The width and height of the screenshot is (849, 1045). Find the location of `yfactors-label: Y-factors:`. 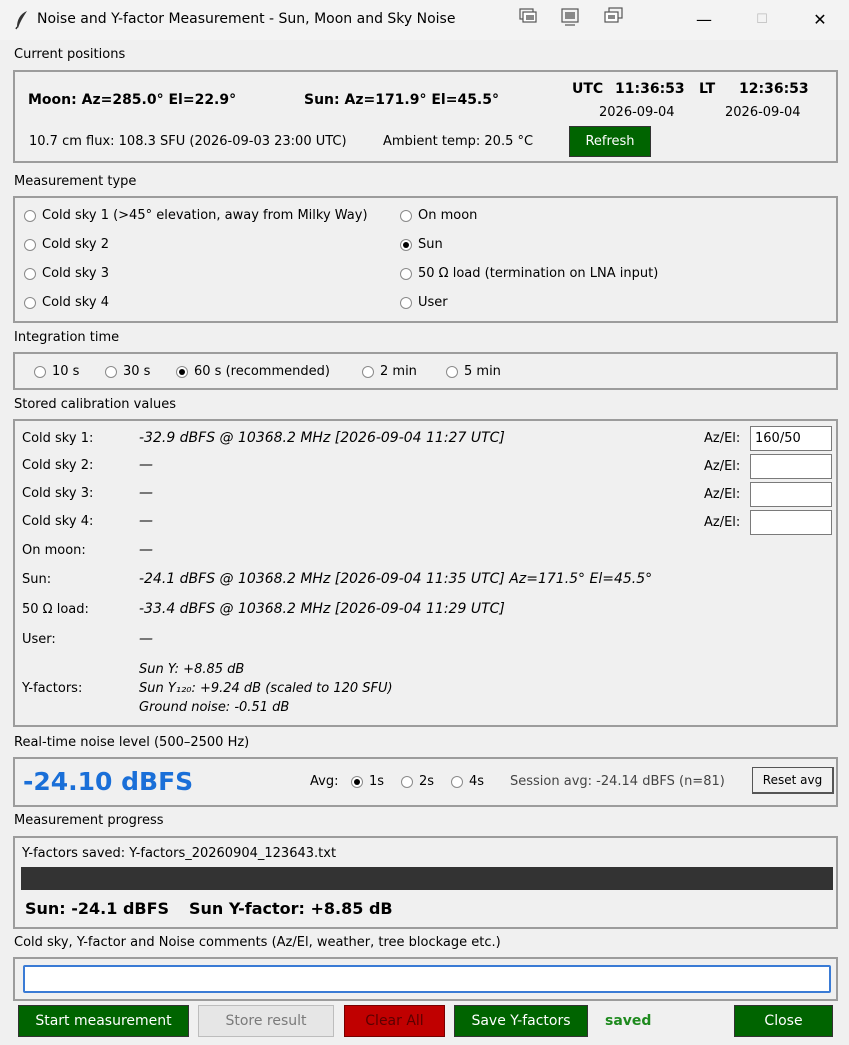

yfactors-label: Y-factors: is located at coordinates (52, 688).